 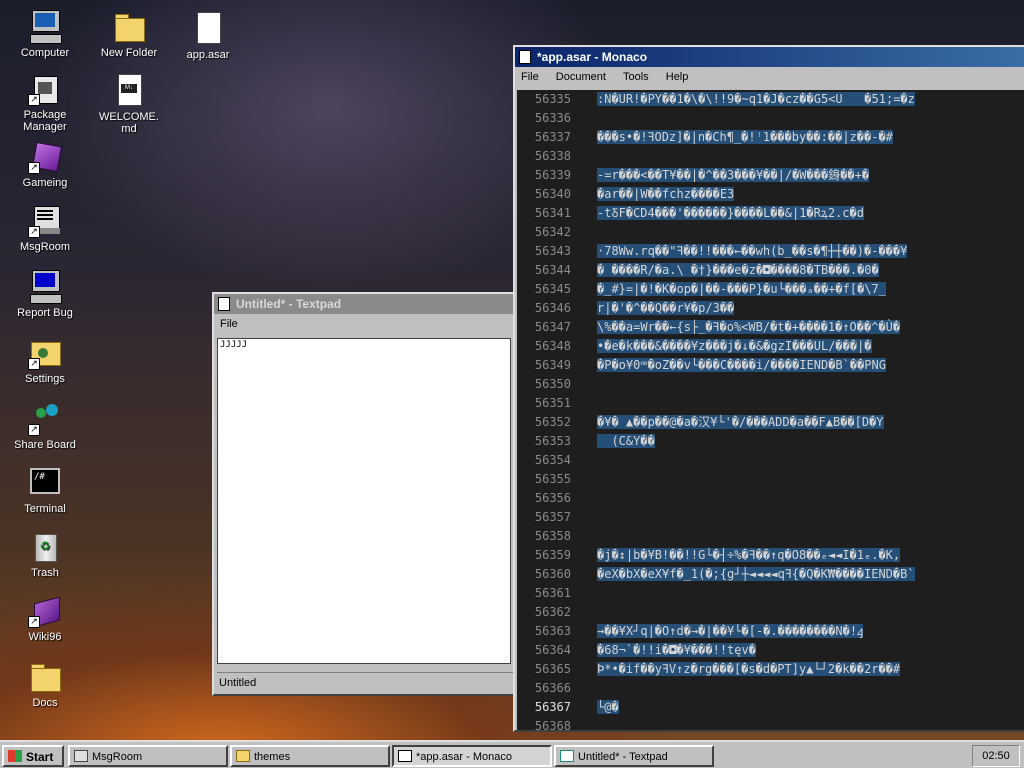 I want to click on selected-text: r|�'�^��Q��r¥�p/3��, so click(x=666, y=308).